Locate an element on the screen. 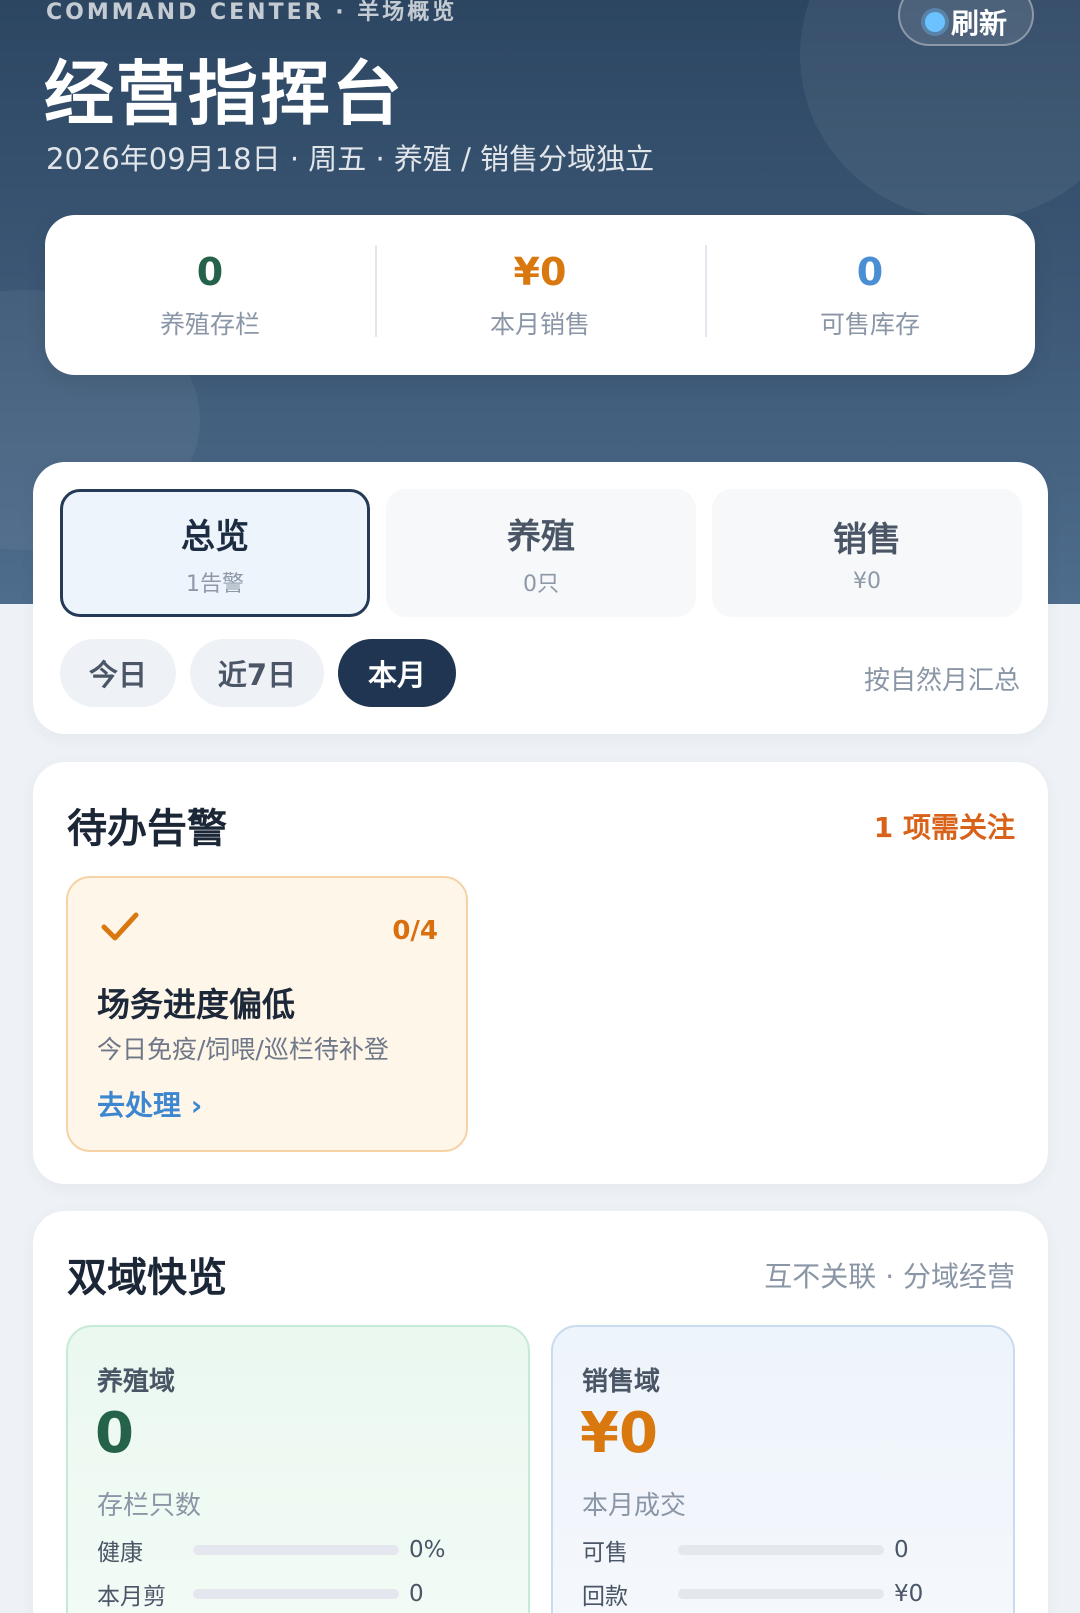 This screenshot has height=1613, width=1080. stat-label: 本月销售 is located at coordinates (539, 324).